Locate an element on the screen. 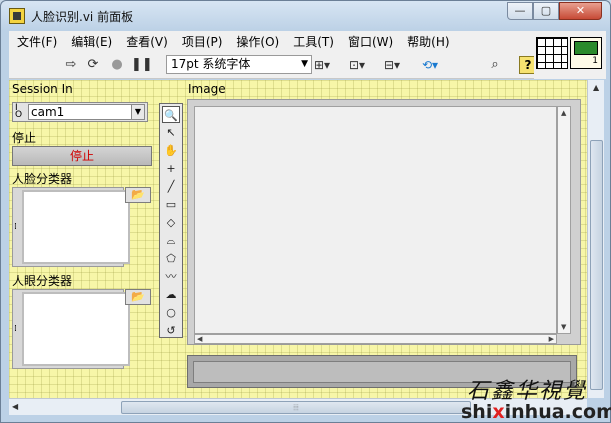 This screenshot has height=423, width=611. menu-project: 项目(P) is located at coordinates (201, 41).